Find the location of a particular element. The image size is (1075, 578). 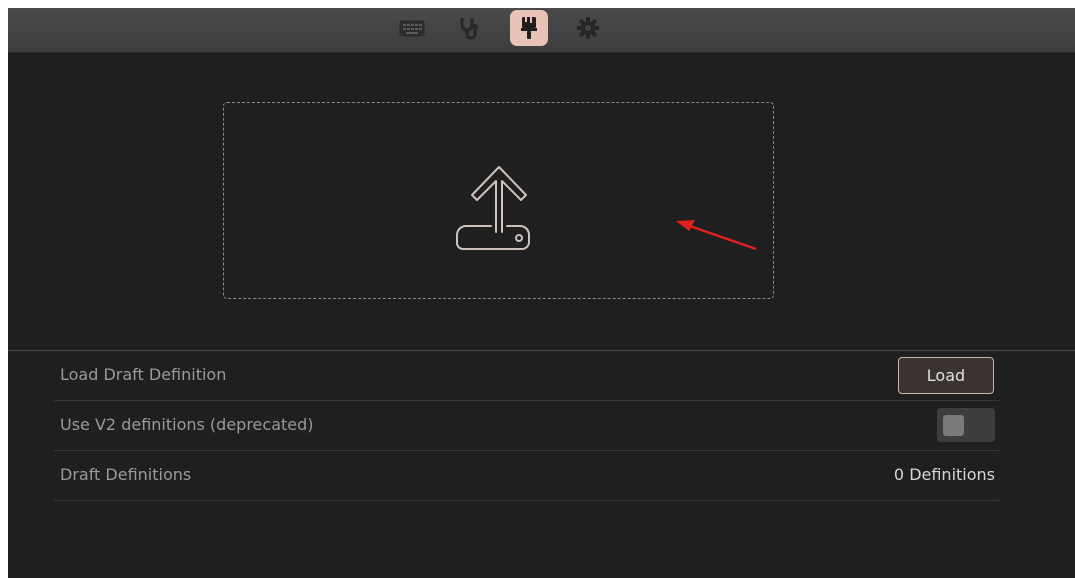

paintbrush-icon is located at coordinates (529, 28).